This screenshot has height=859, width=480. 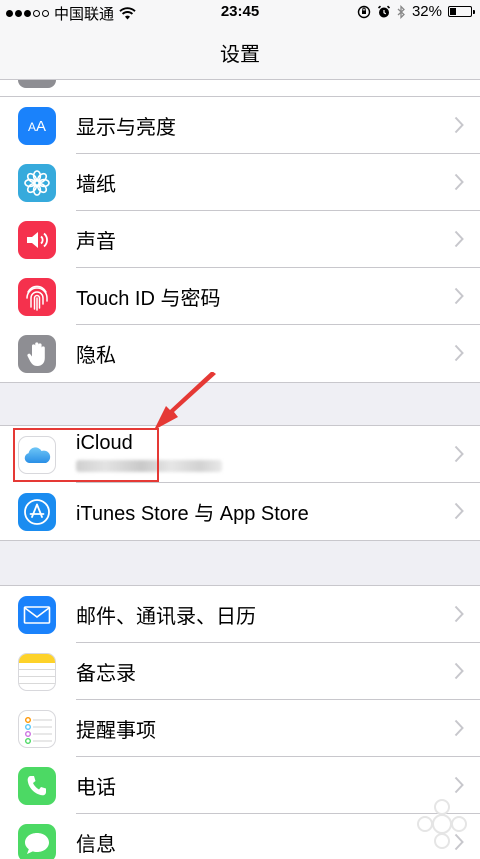 What do you see at coordinates (37, 672) in the screenshot?
I see `notes-icon` at bounding box center [37, 672].